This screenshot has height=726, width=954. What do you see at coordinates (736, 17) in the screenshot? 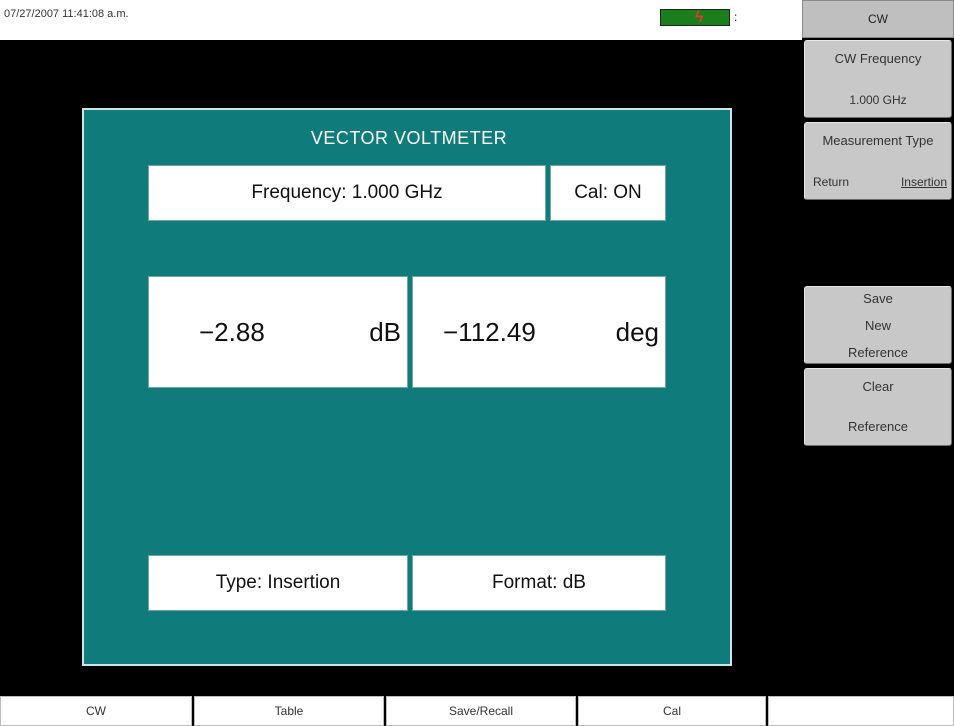
I see `battery-tip-icon: :` at bounding box center [736, 17].